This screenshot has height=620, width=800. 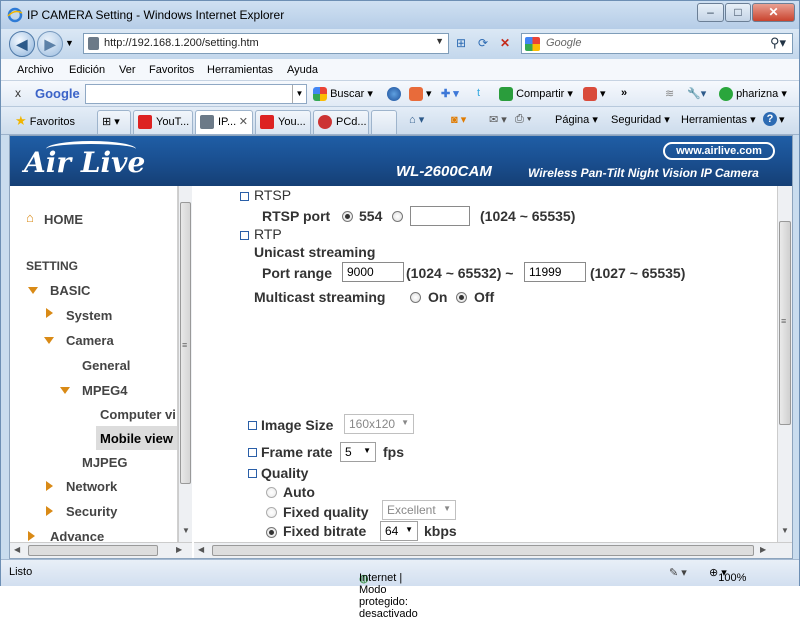 What do you see at coordinates (640, 119) in the screenshot?
I see `security-menu: Seguridad ▾` at bounding box center [640, 119].